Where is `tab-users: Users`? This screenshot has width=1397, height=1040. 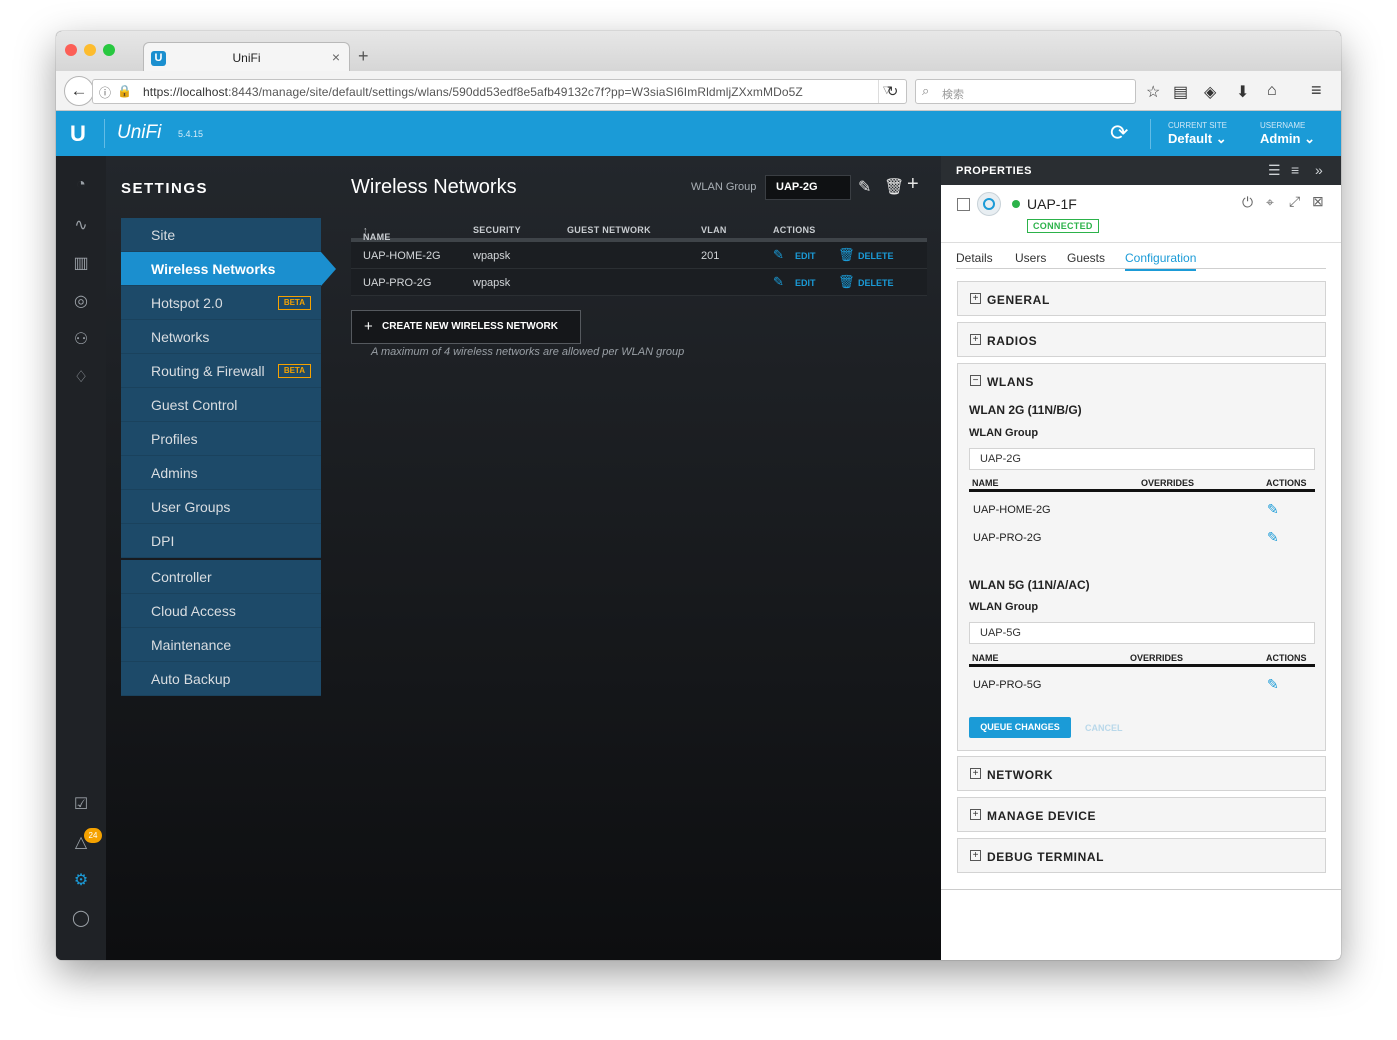 tab-users: Users is located at coordinates (1030, 258).